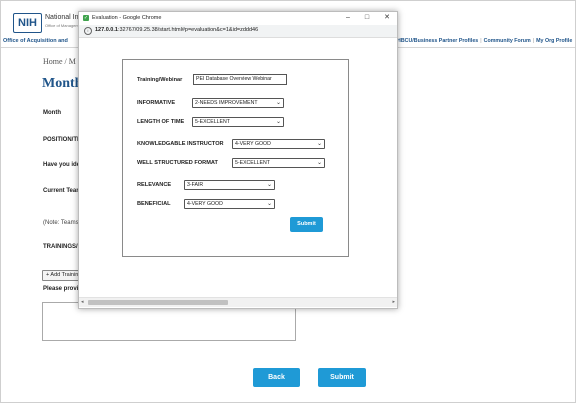 Image resolution: width=576 pixels, height=403 pixels. Describe the element at coordinates (160, 80) in the screenshot. I see `training-label: Training/Webinar` at that location.